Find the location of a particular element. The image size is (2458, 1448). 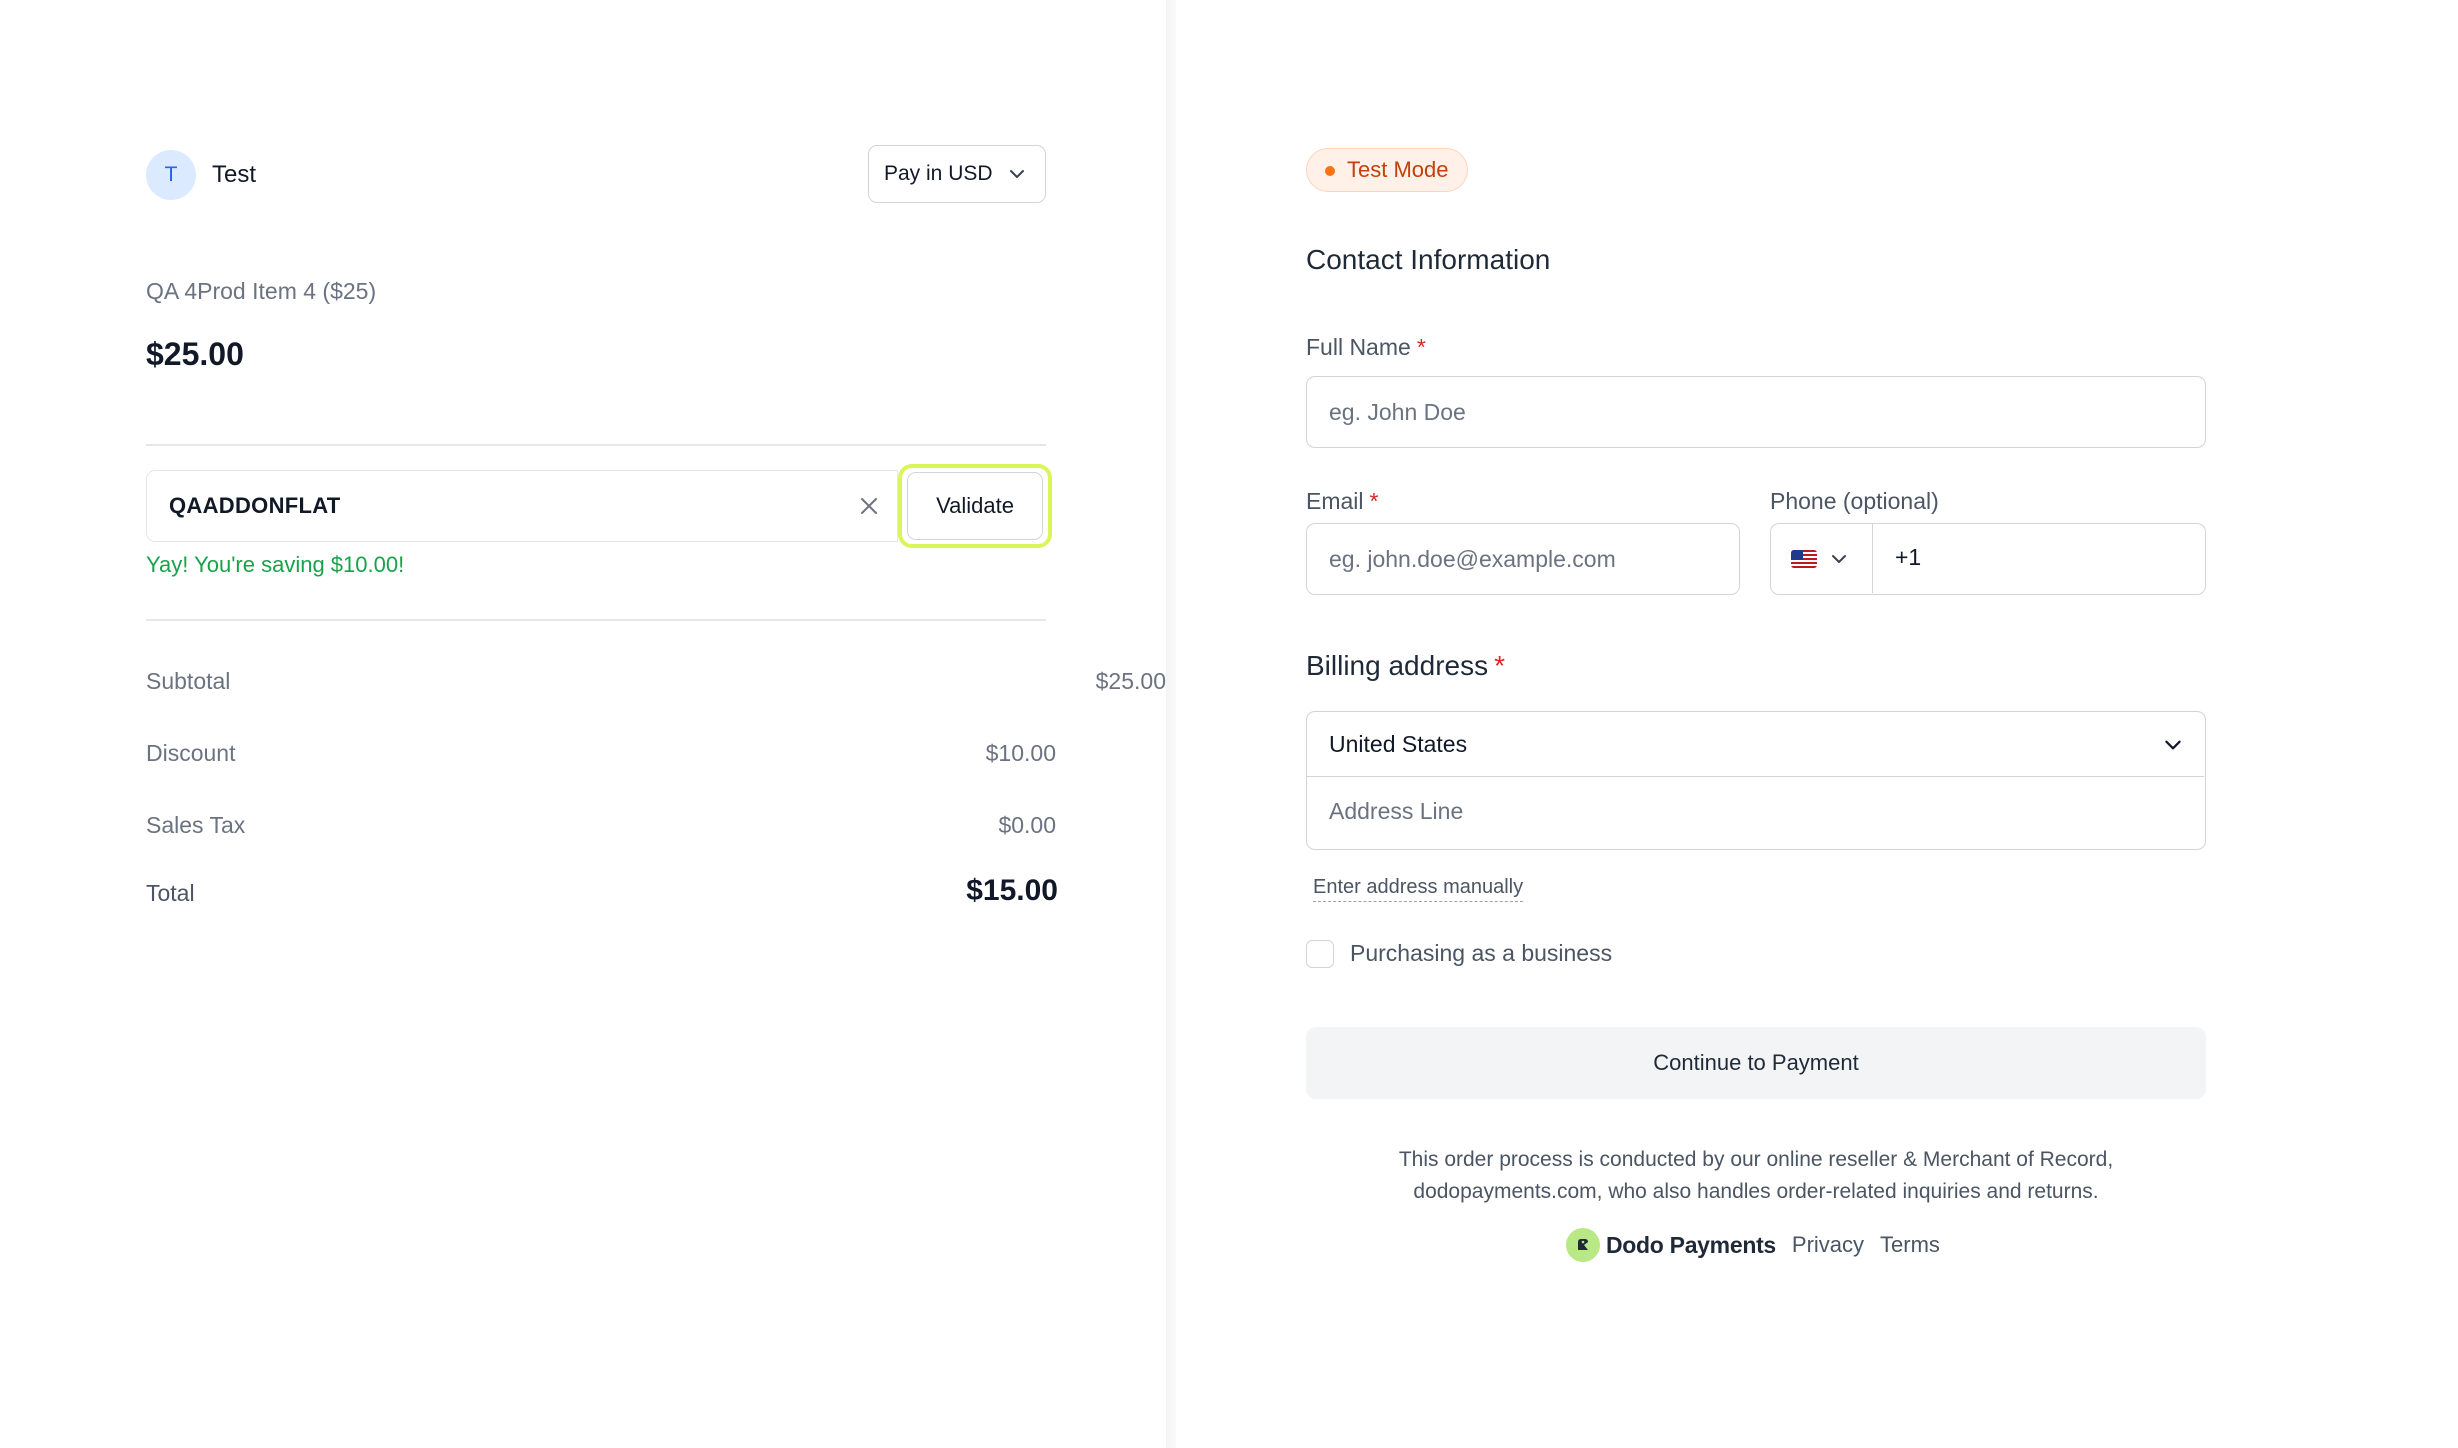

dodo-payments-brand: Dodo Payments is located at coordinates (1691, 1244).